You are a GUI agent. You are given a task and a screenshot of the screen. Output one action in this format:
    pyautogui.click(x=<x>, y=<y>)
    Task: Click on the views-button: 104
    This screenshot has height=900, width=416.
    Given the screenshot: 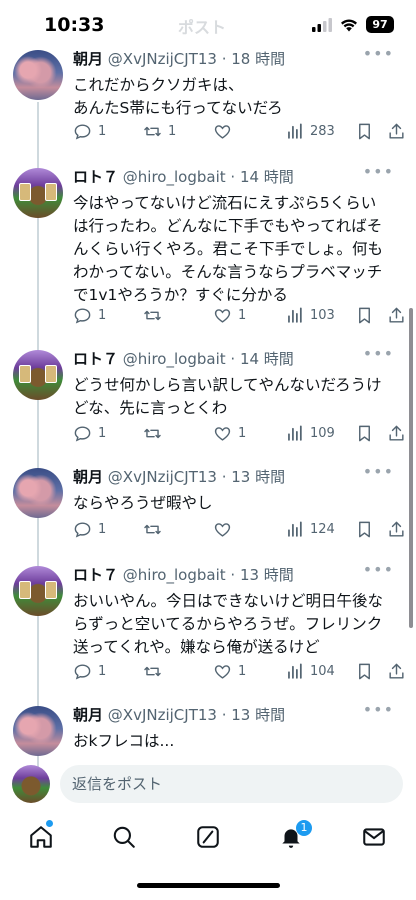 What is the action you would take?
    pyautogui.click(x=310, y=671)
    